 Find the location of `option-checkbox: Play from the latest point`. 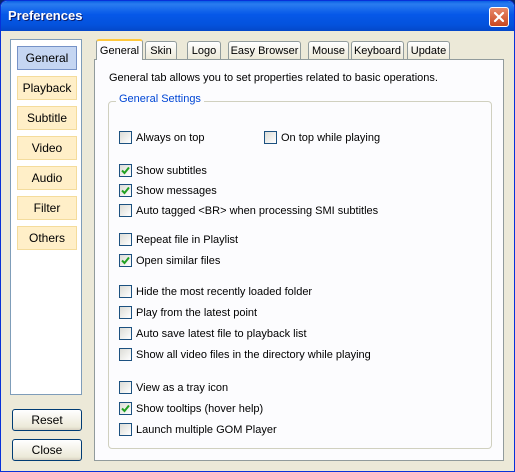

option-checkbox: Play from the latest point is located at coordinates (188, 312).